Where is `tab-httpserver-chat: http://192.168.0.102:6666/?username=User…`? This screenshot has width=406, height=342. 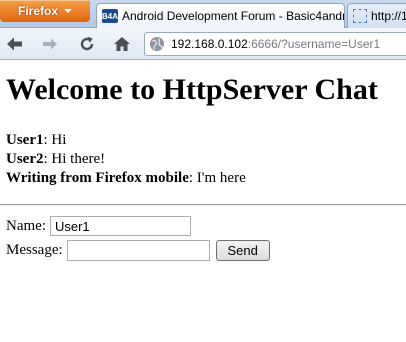 tab-httpserver-chat: http://192.168.0.102:6666/?username=User… is located at coordinates (376, 15).